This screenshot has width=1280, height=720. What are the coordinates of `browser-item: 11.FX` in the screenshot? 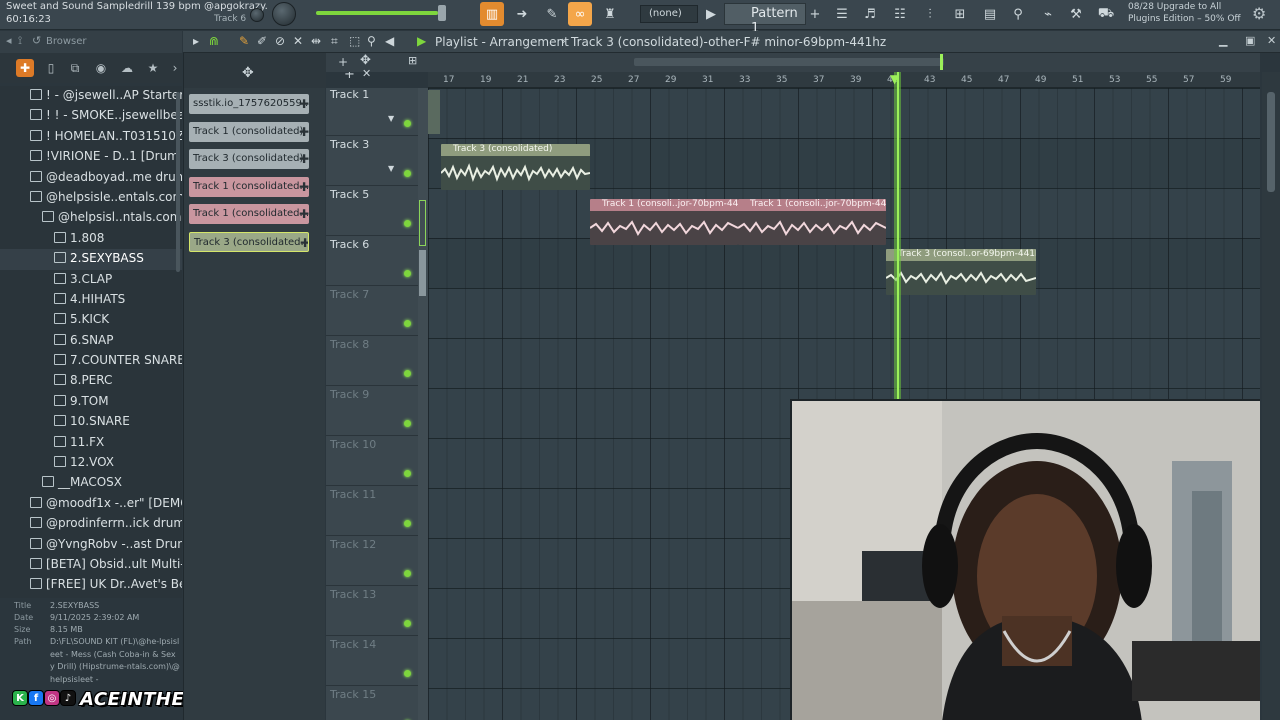 It's located at (91, 443).